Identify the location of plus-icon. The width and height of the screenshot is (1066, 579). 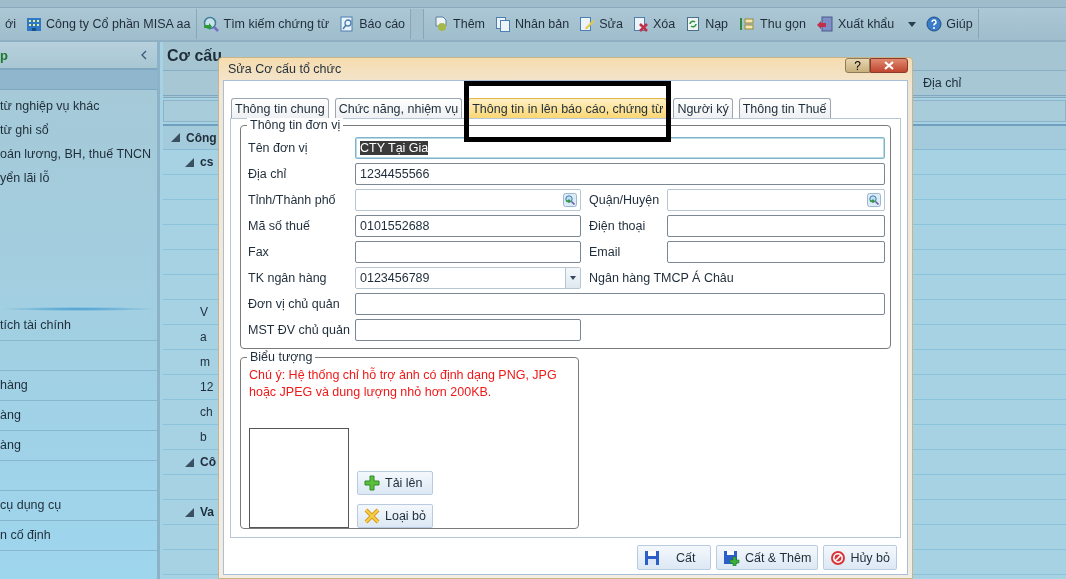
(372, 483).